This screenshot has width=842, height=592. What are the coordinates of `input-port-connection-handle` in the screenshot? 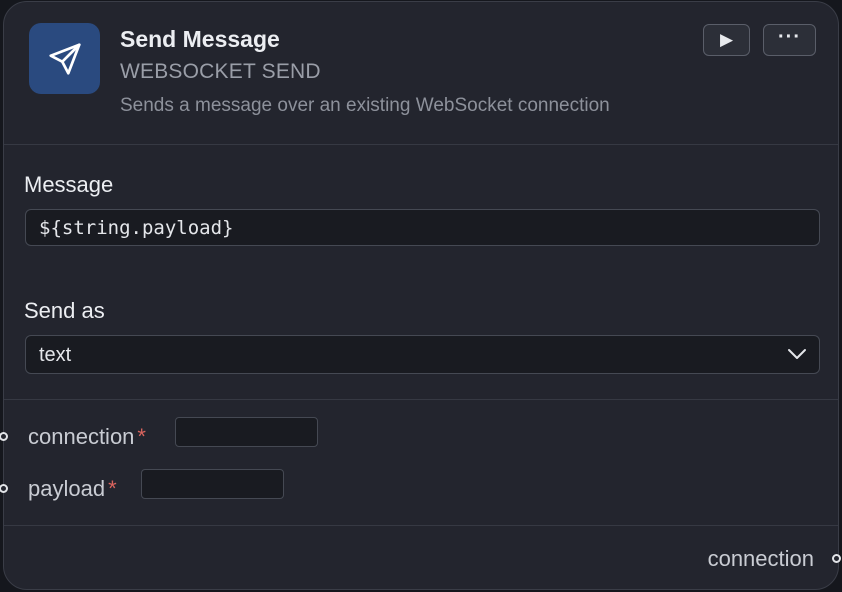 It's located at (4, 436).